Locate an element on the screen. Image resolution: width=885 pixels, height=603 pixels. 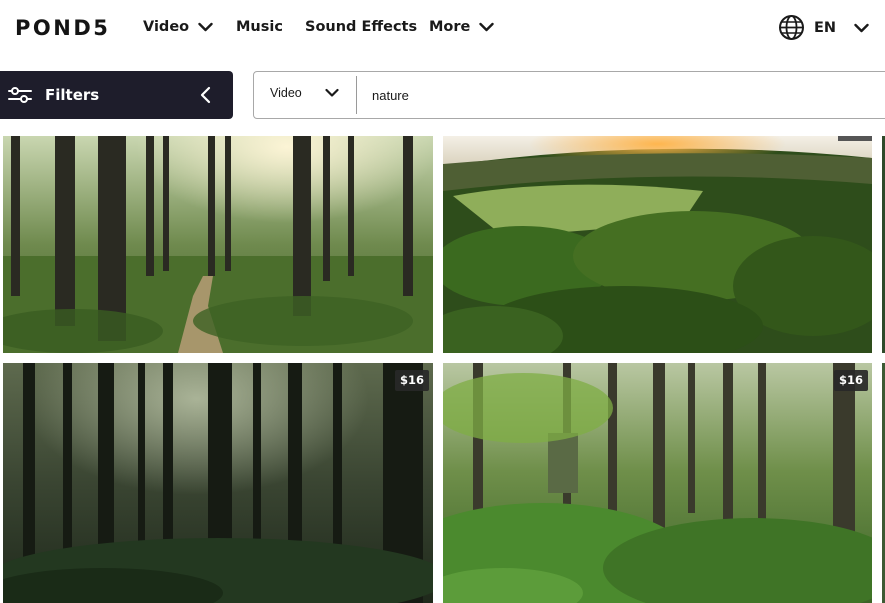
language-selector: EN is located at coordinates (823, 27).